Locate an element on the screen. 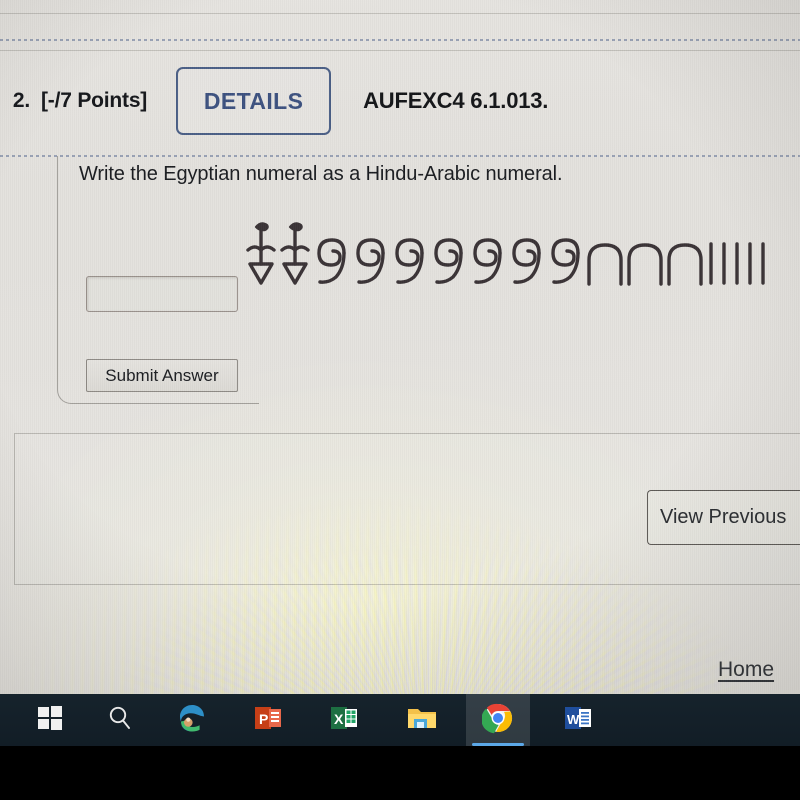 This screenshot has width=800, height=800. dotted-separator-top is located at coordinates (400, 40).